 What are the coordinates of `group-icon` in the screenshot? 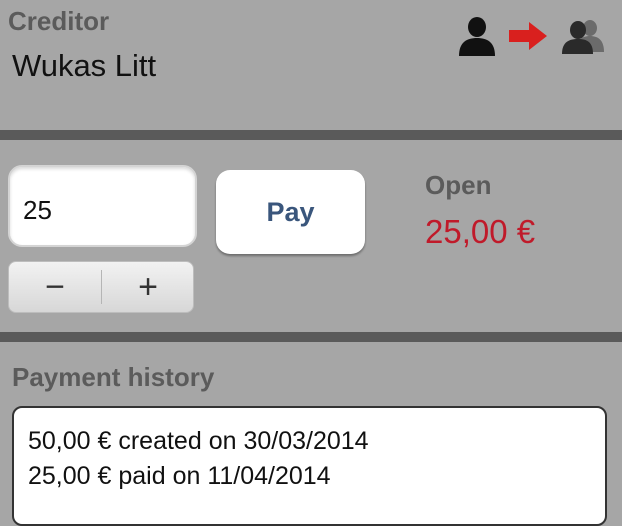 It's located at (583, 37).